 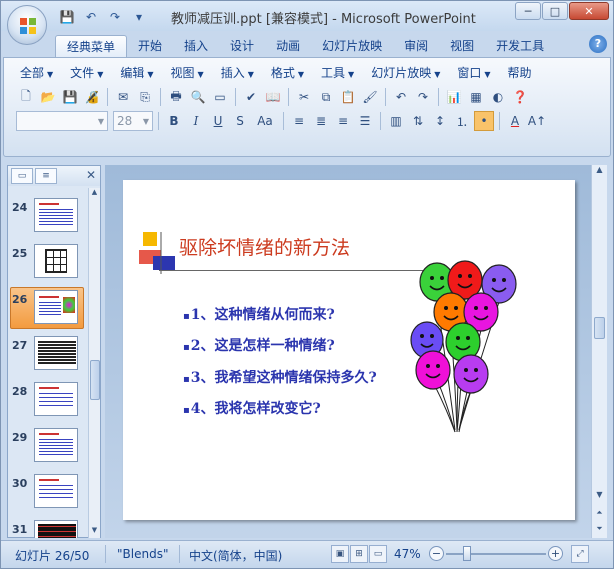 I want to click on outline-tab-icon: ≡, so click(x=46, y=176).